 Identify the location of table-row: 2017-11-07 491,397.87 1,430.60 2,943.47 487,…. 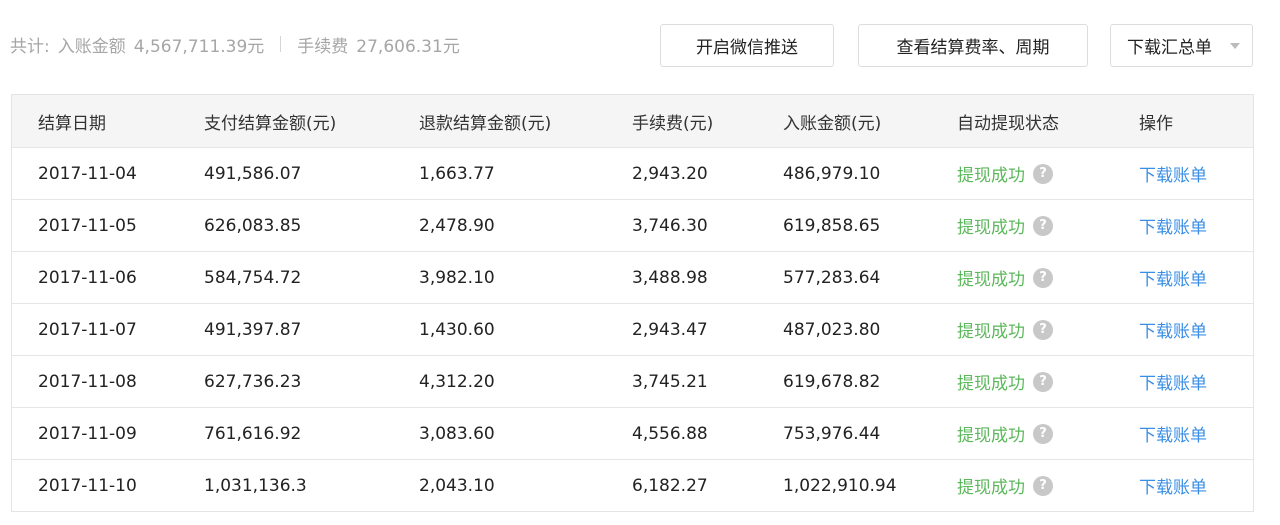
(632, 329).